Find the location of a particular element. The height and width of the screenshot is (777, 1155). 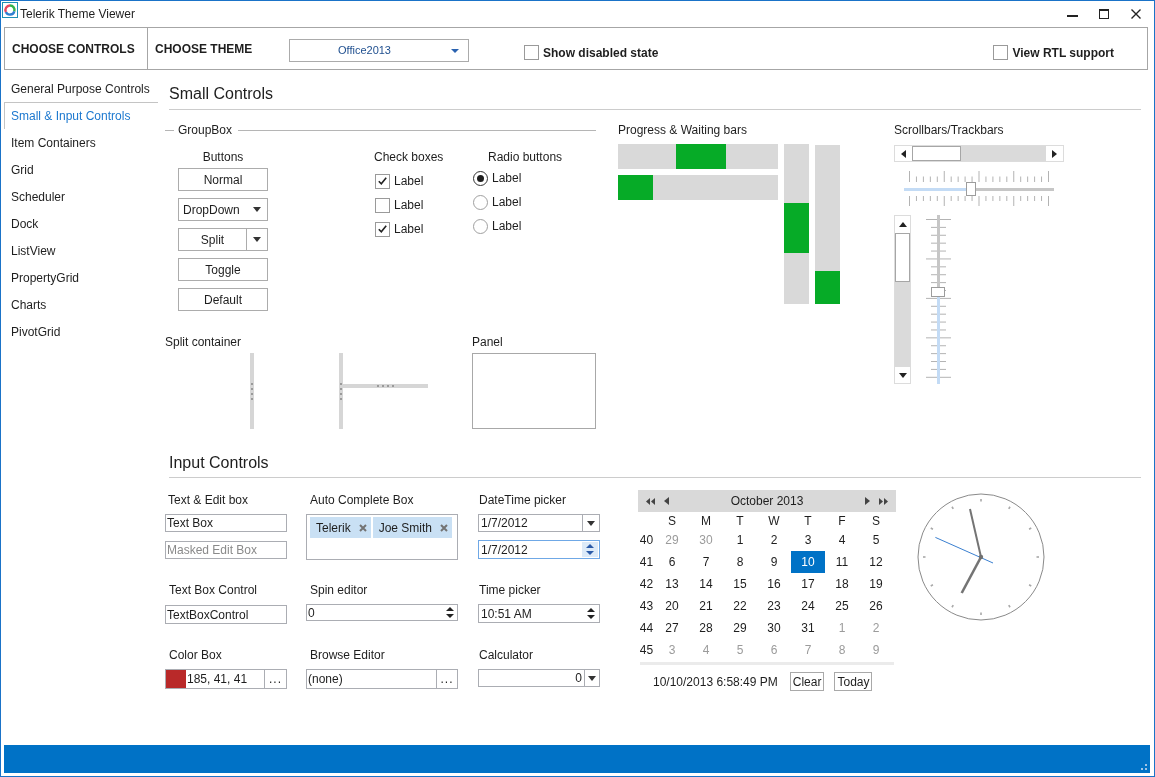

calendar-day: 7 is located at coordinates (706, 562).